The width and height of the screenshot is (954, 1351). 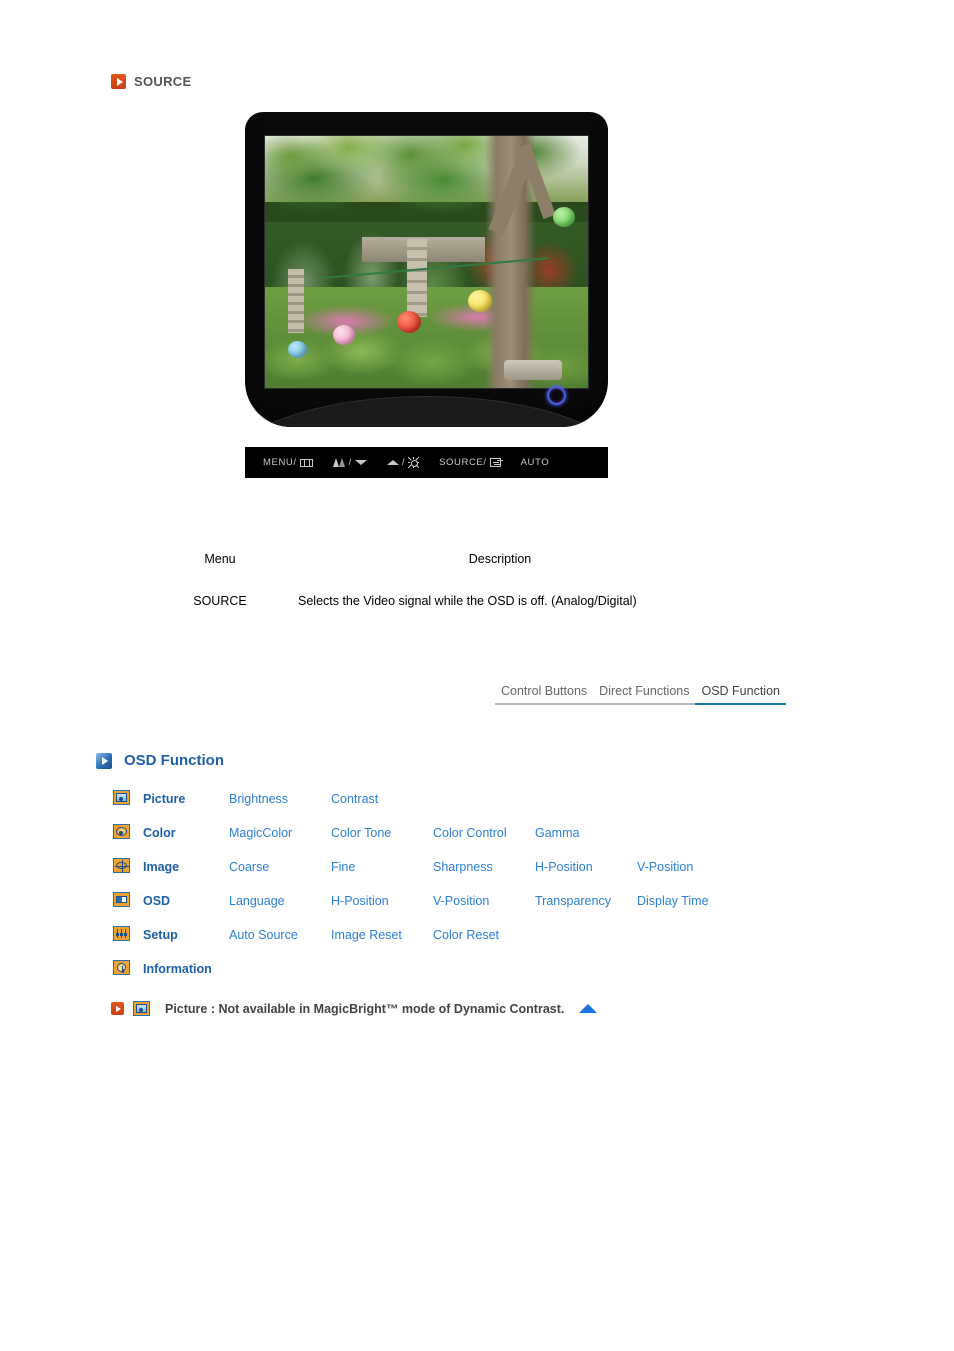 I want to click on osd-item-gamma: Gamma, so click(x=557, y=833).